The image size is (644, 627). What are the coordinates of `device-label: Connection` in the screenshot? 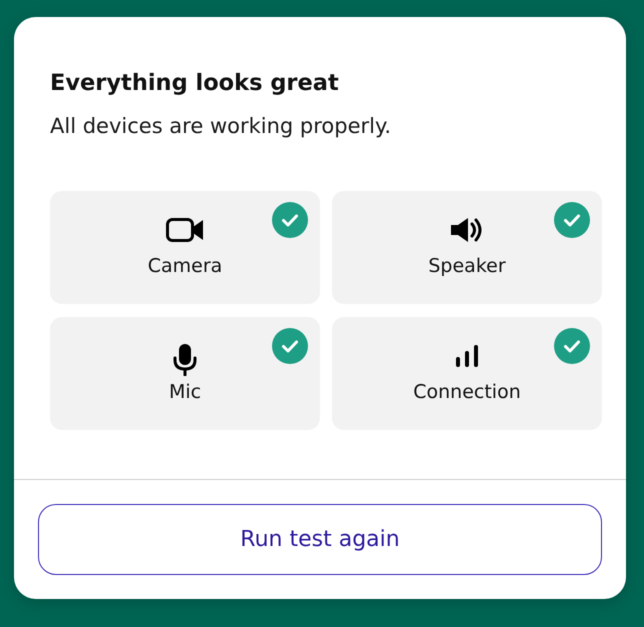 It's located at (467, 392).